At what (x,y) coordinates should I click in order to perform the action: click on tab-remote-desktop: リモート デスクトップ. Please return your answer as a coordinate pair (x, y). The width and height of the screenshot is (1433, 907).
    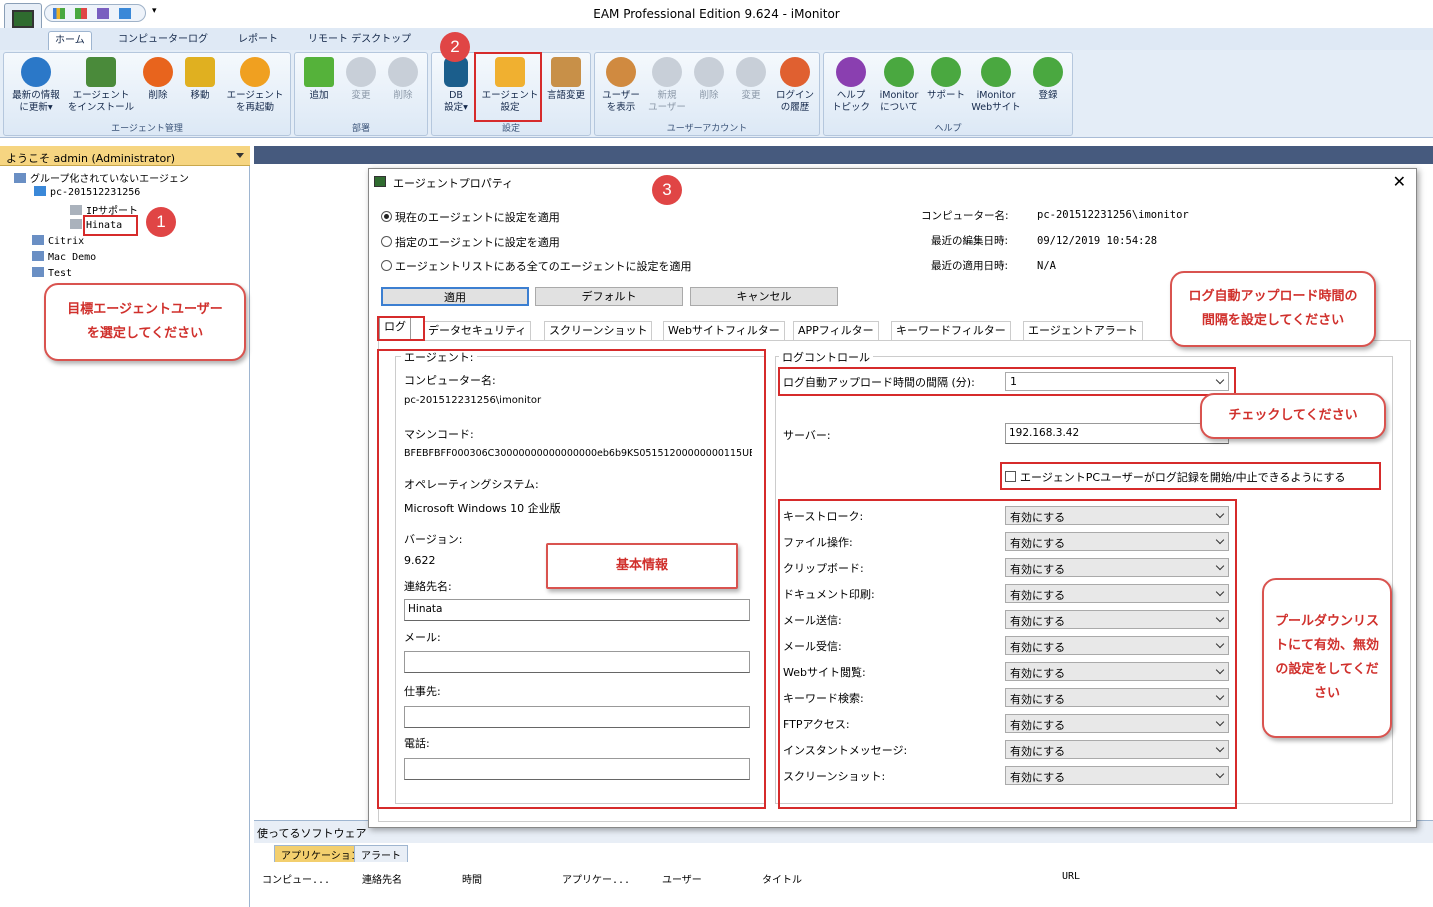
    Looking at the image, I should click on (359, 40).